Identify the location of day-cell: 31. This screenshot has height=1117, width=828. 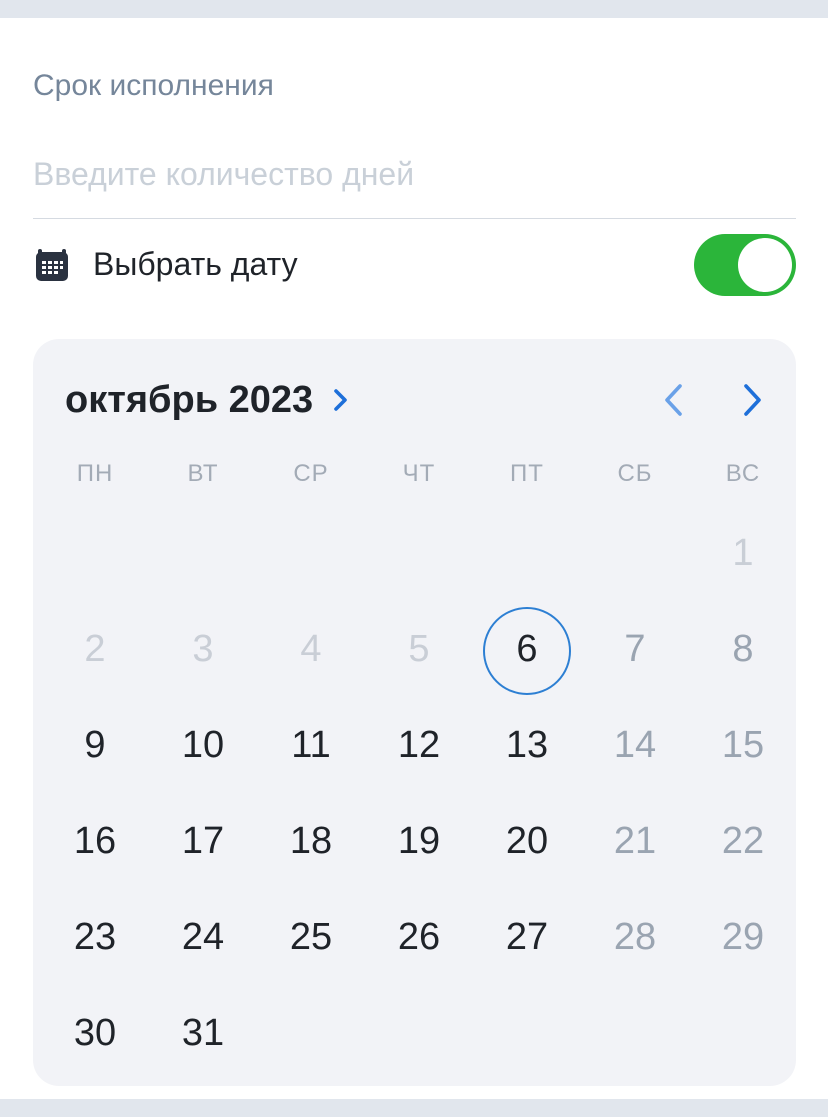
(203, 1033).